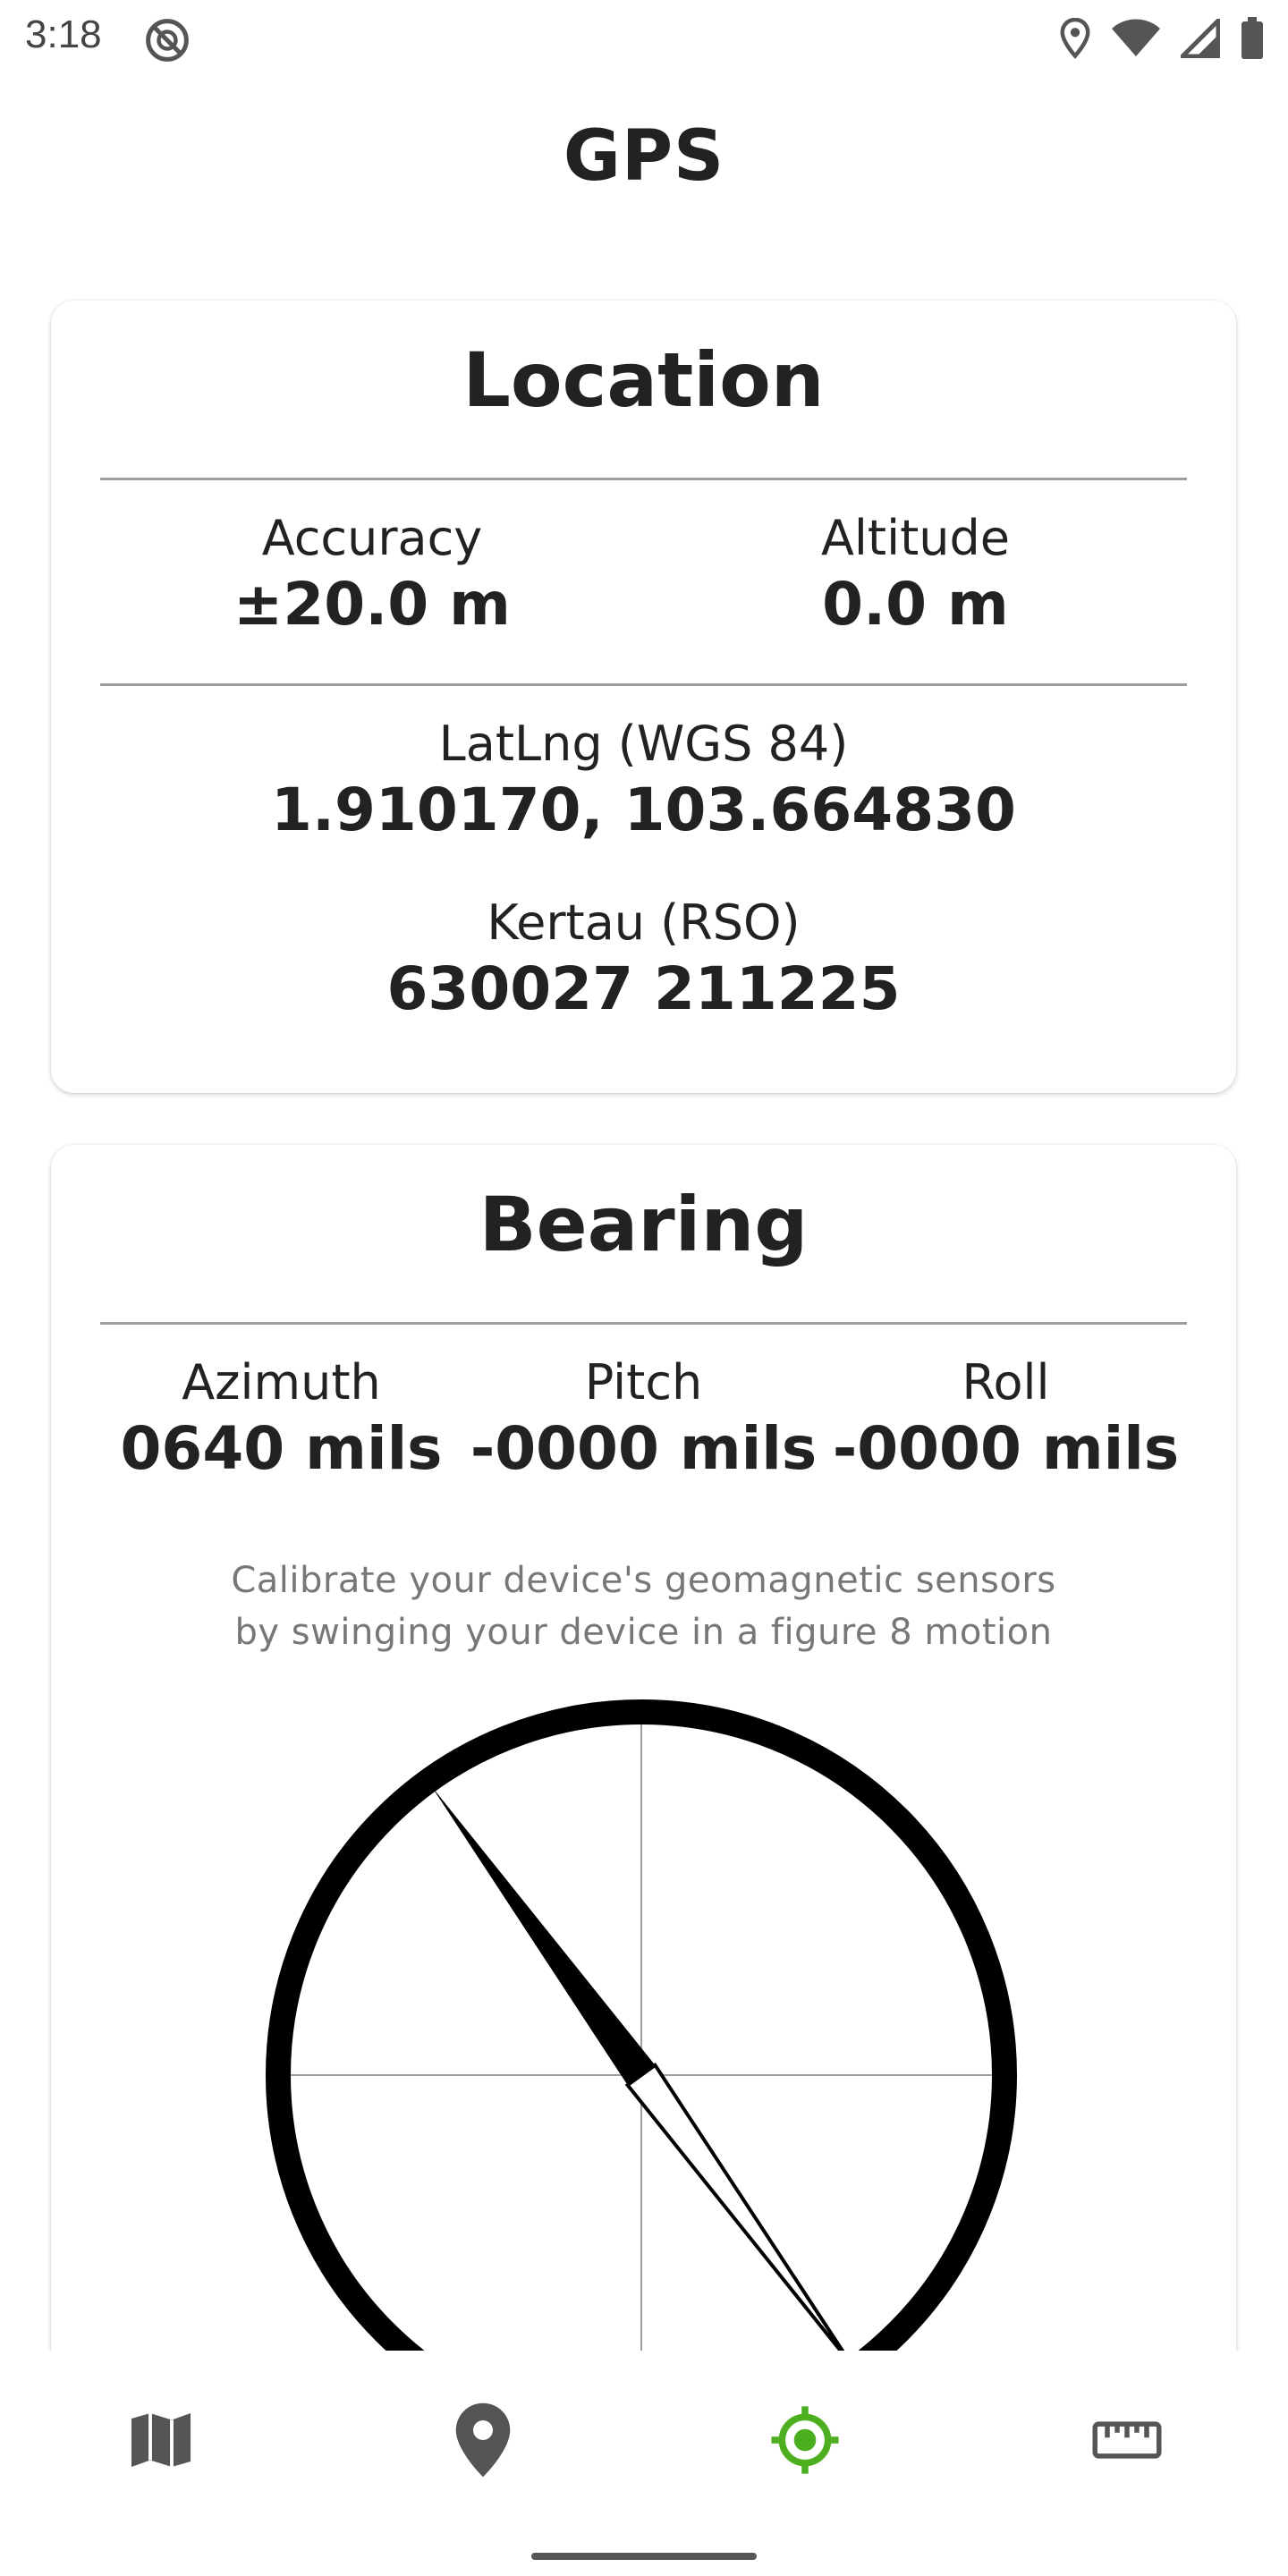  Describe the element at coordinates (643, 1382) in the screenshot. I see `pitch-label: Pitch` at that location.